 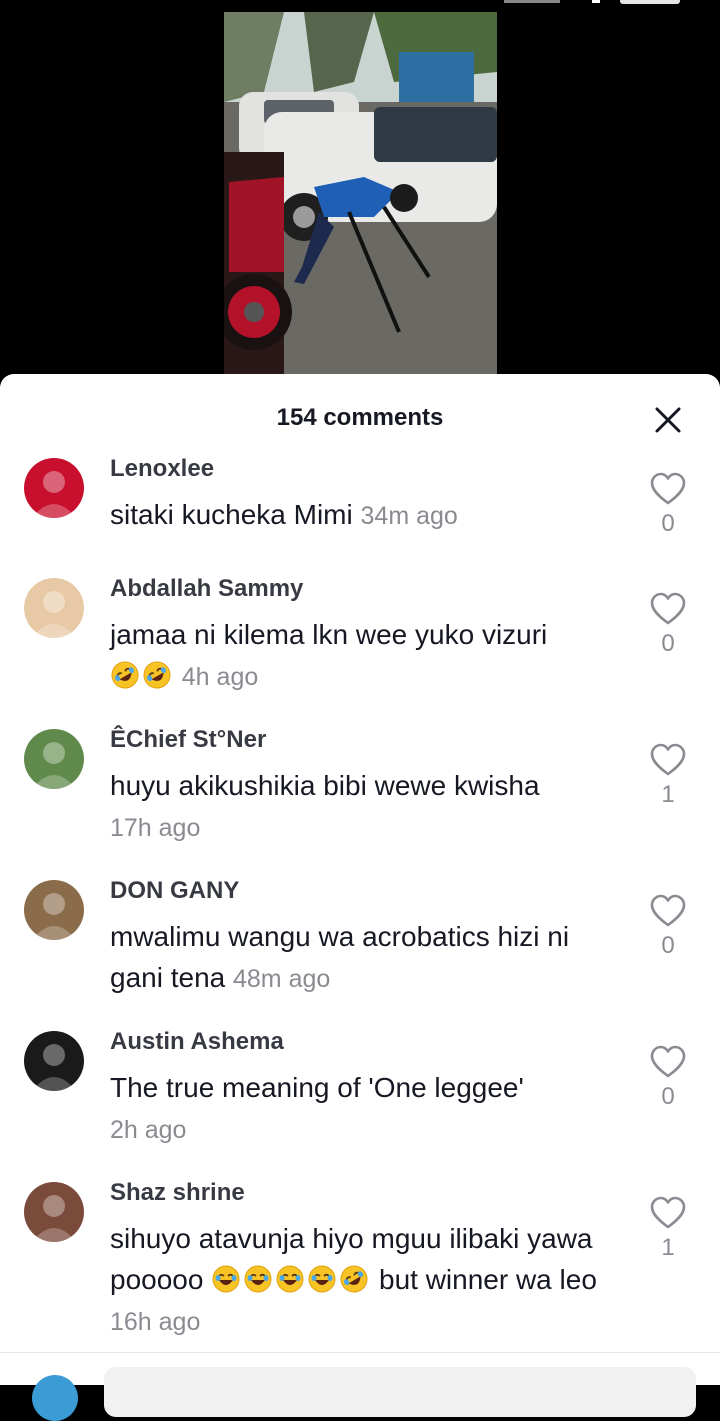 What do you see at coordinates (400, 1392) in the screenshot?
I see `comment-input` at bounding box center [400, 1392].